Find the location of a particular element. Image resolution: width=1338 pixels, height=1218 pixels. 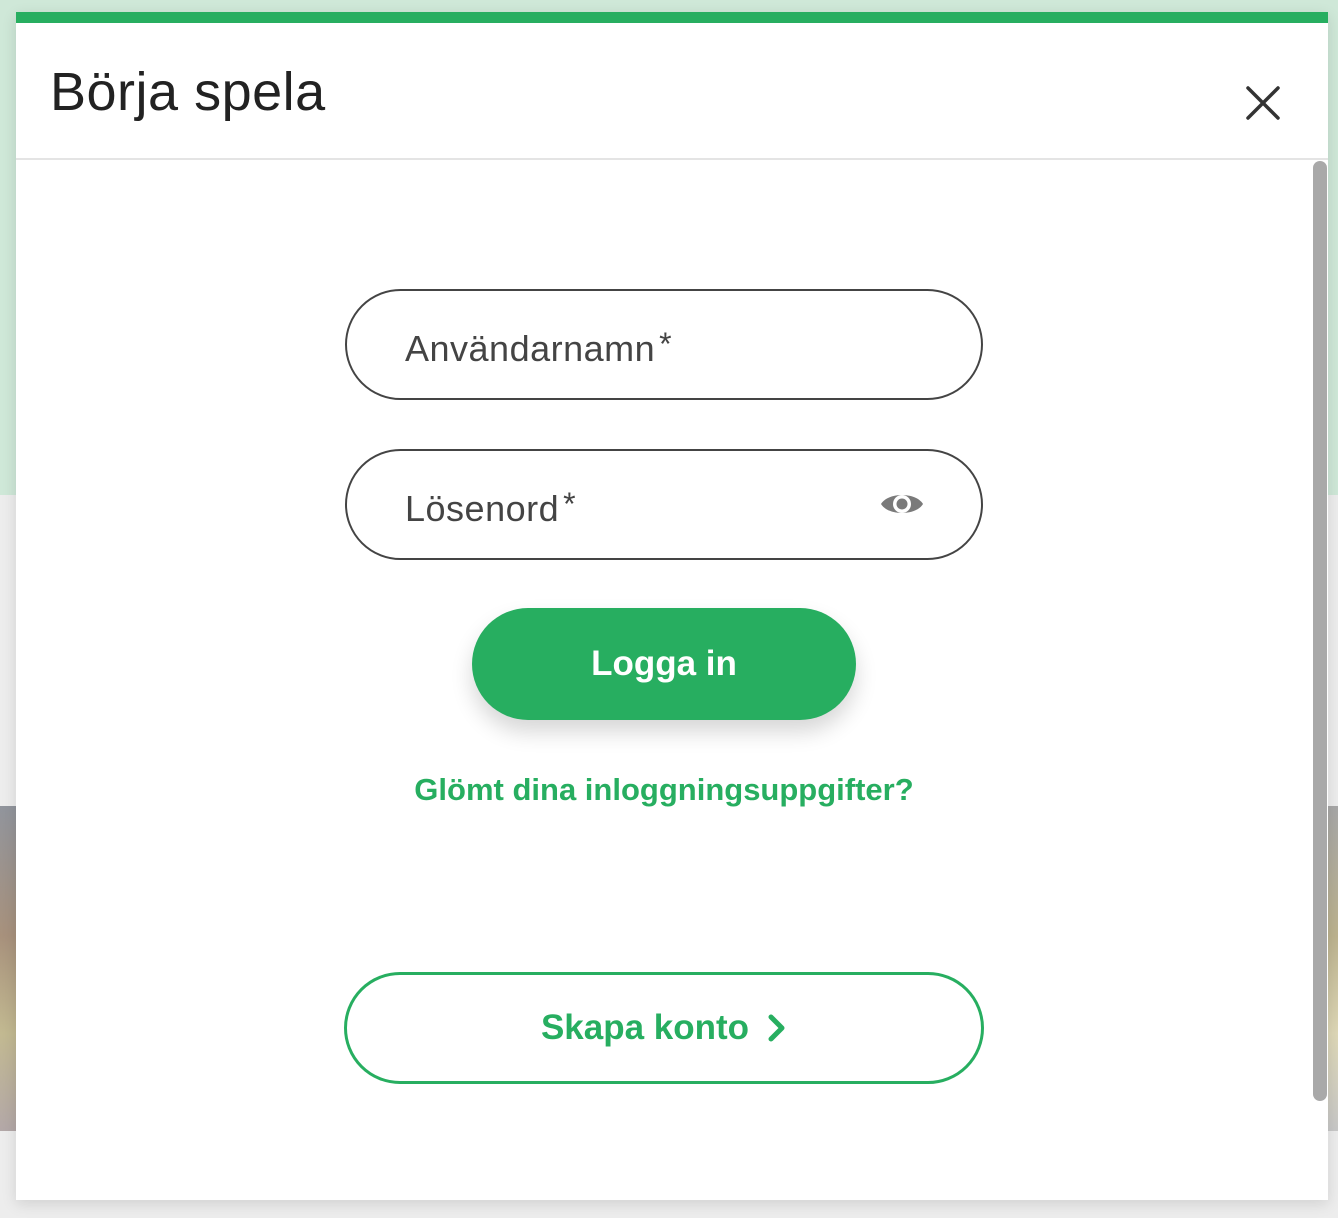

scrollbar-thumb is located at coordinates (1320, 631).